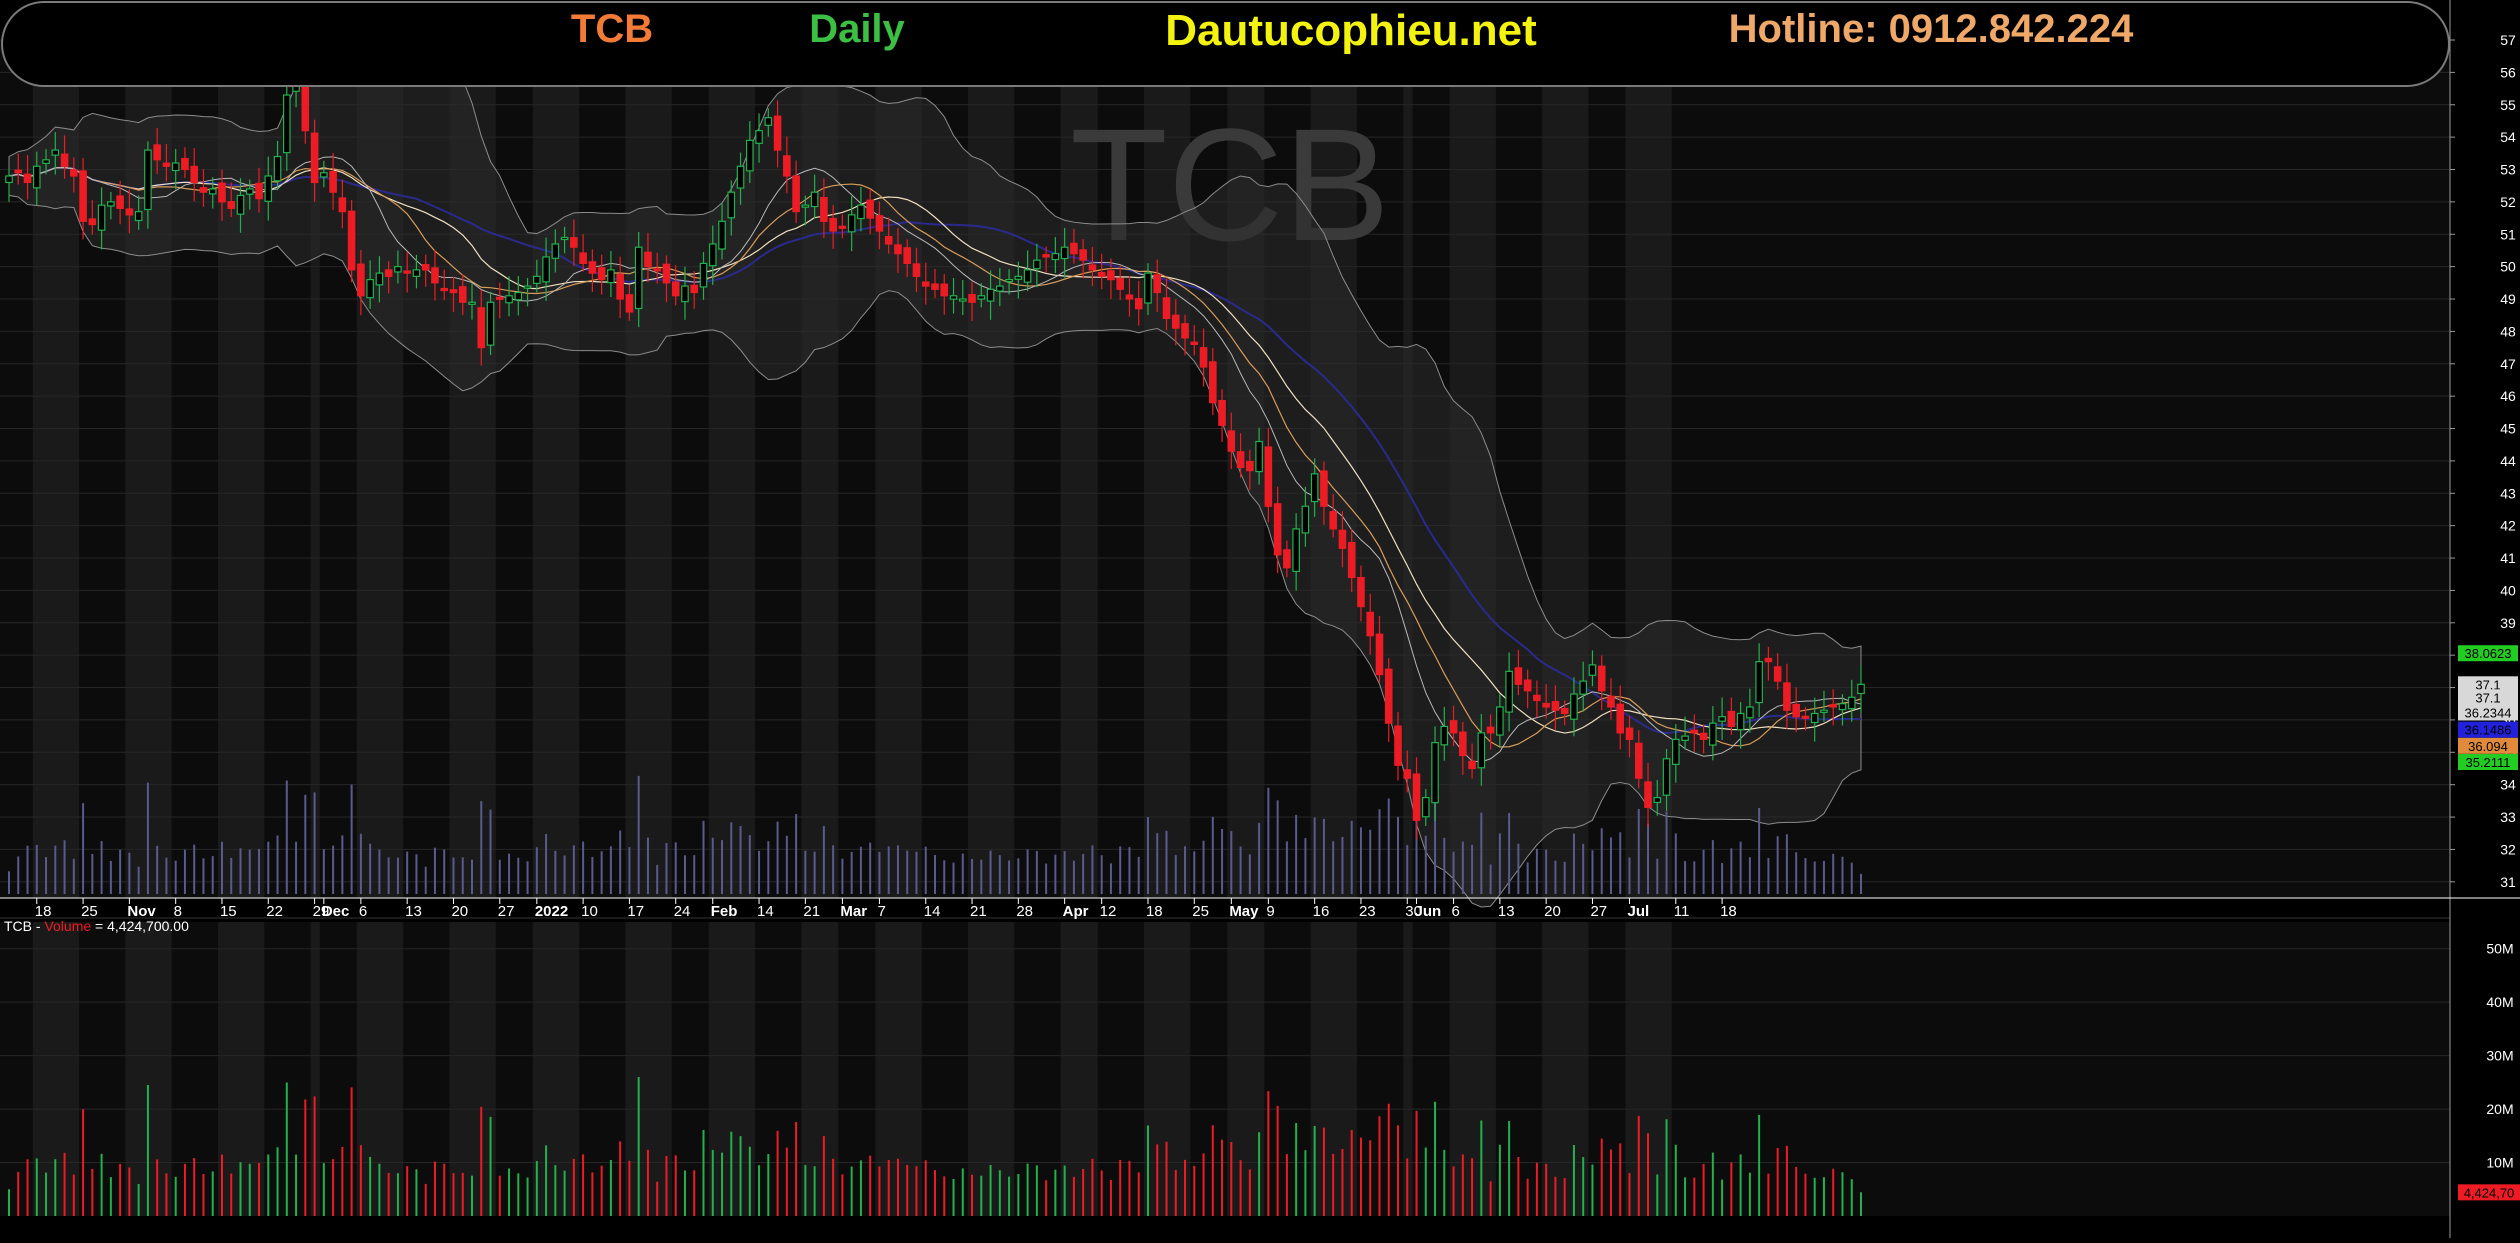 This screenshot has width=2520, height=1243. What do you see at coordinates (2508, 882) in the screenshot?
I see `price-tick-label: 31` at bounding box center [2508, 882].